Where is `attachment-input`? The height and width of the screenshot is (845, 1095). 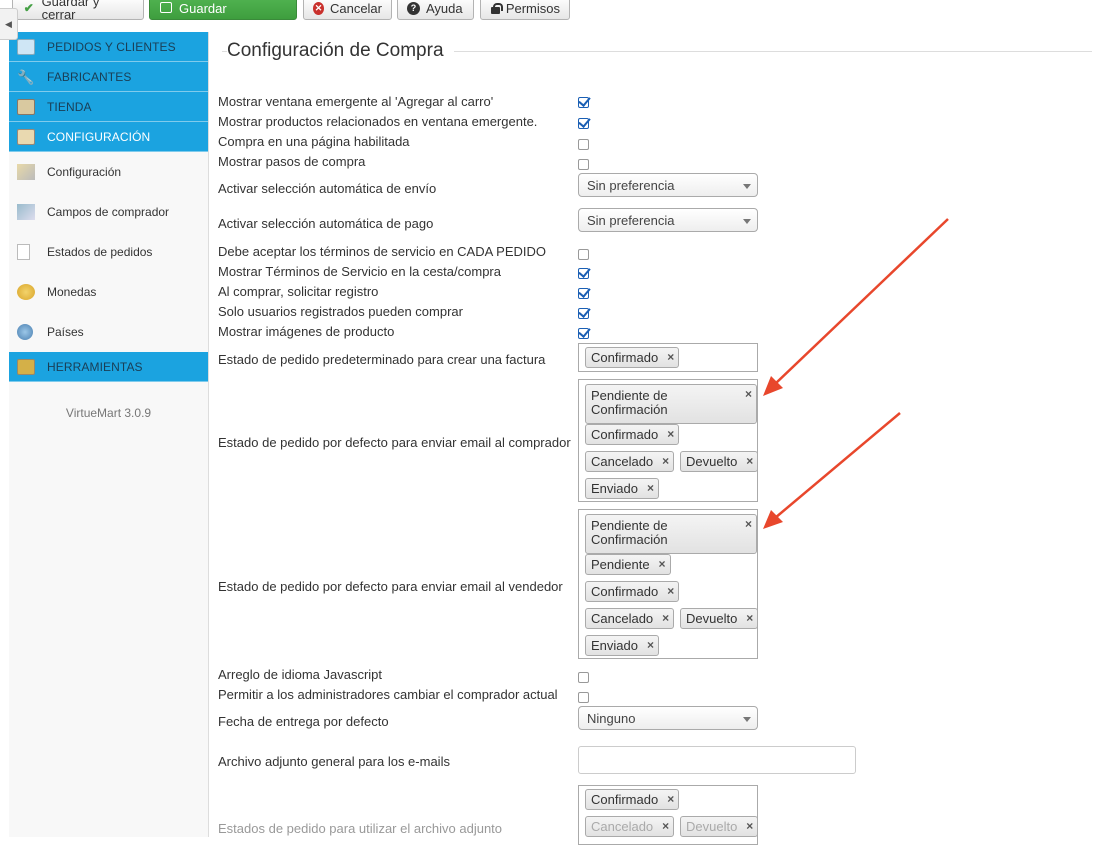 attachment-input is located at coordinates (717, 760).